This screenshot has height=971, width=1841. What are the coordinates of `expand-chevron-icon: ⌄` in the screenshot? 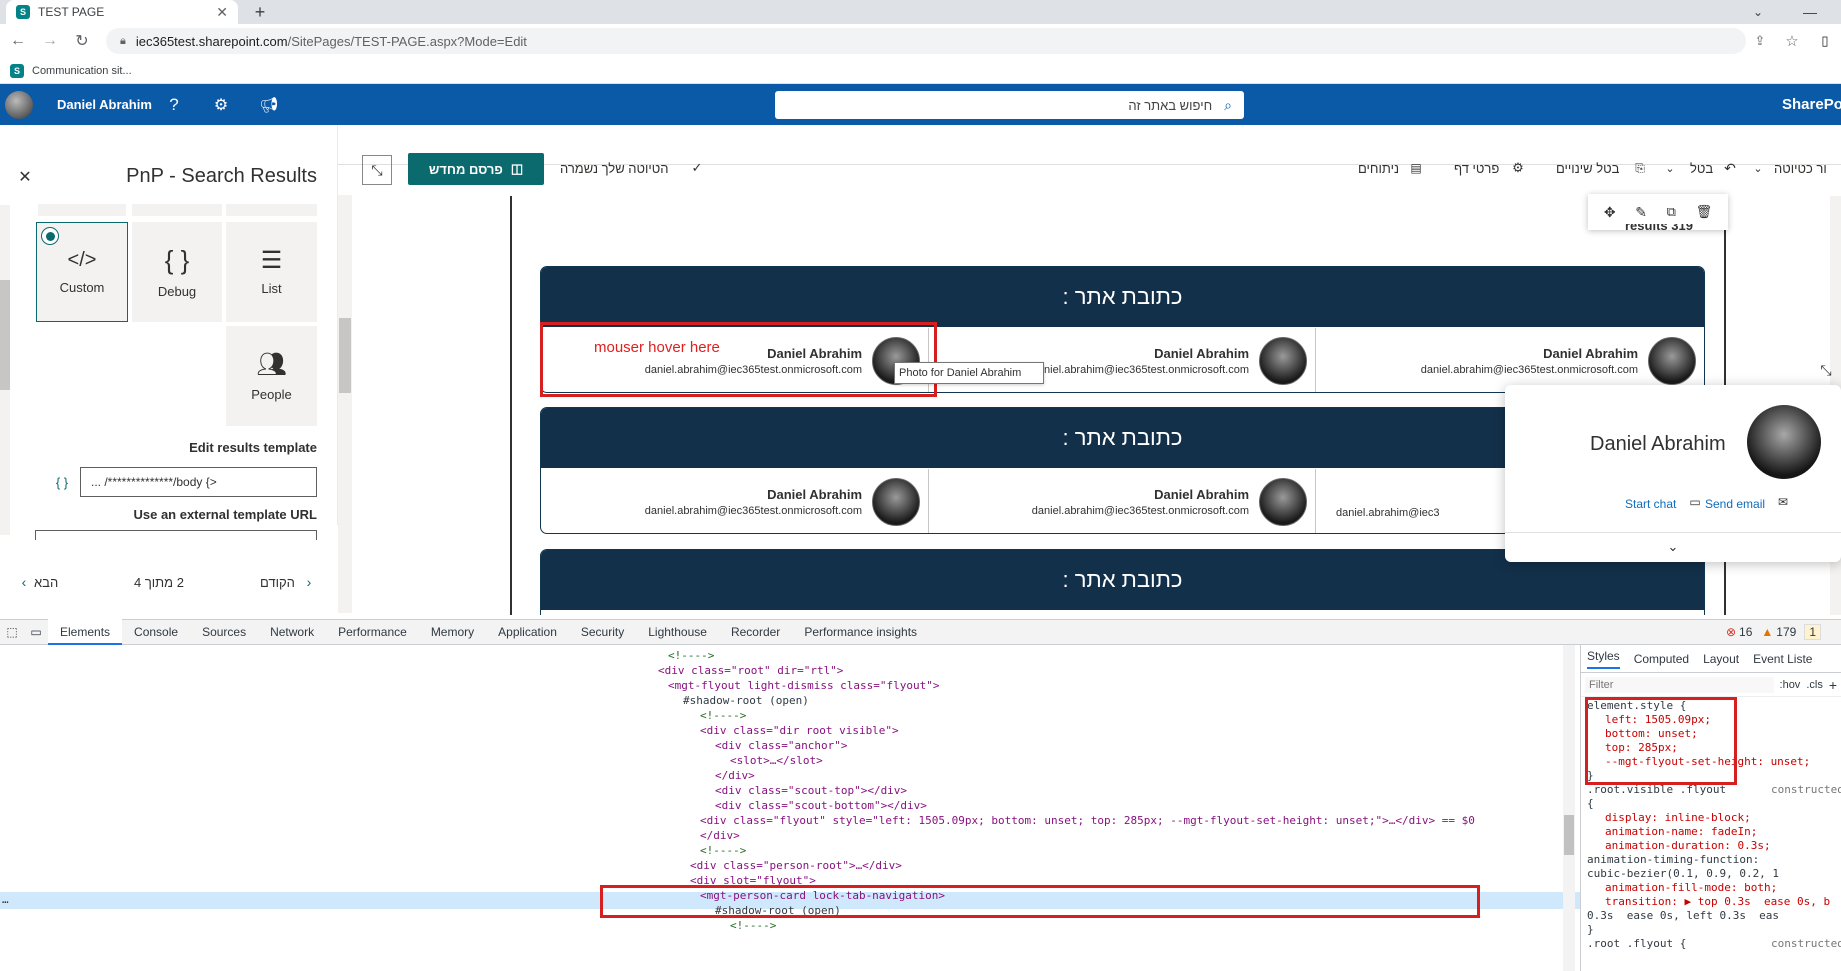 It's located at (1673, 547).